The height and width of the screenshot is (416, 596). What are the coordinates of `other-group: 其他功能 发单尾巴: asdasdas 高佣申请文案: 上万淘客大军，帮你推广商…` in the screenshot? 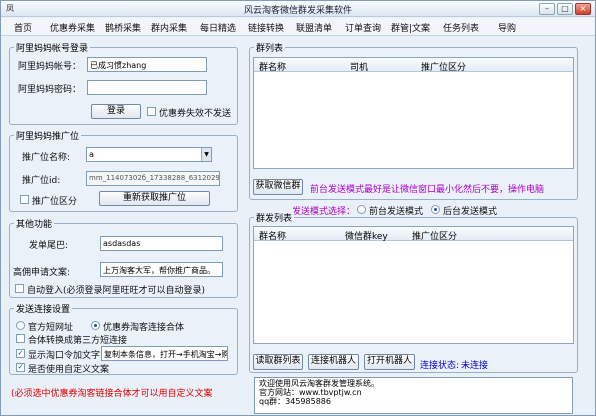 It's located at (123, 257).